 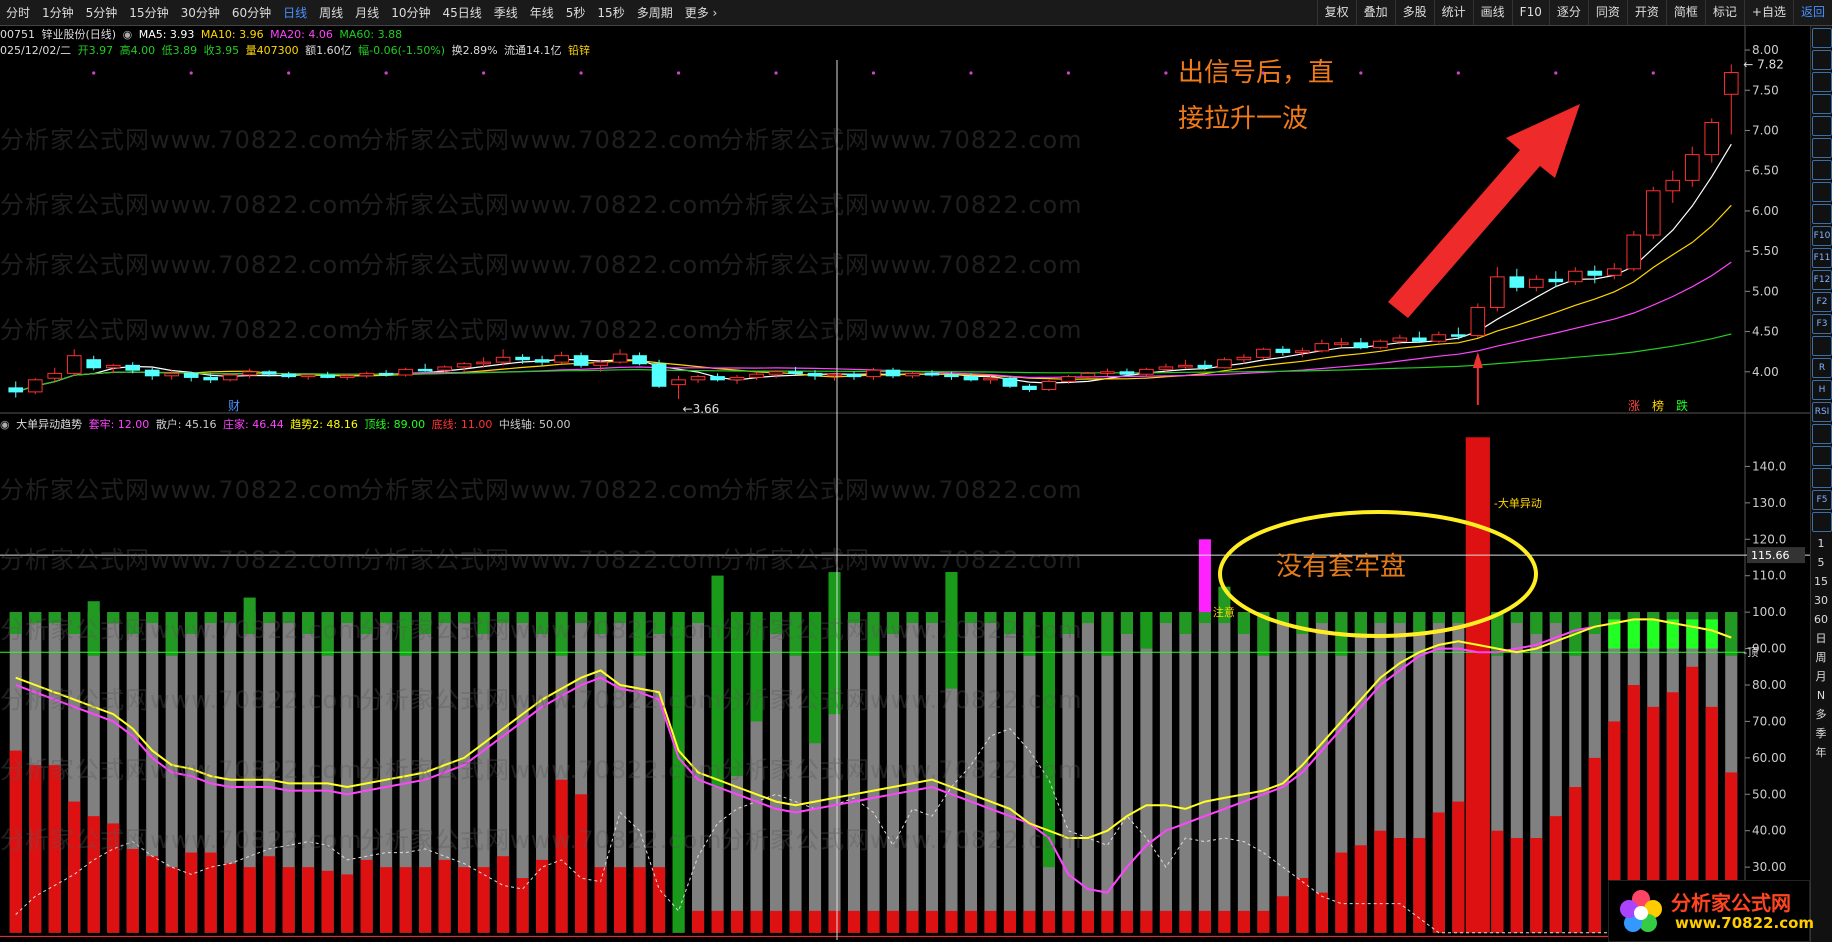 What do you see at coordinates (1821, 752) in the screenshot?
I see `sidebar-period-11: 年` at bounding box center [1821, 752].